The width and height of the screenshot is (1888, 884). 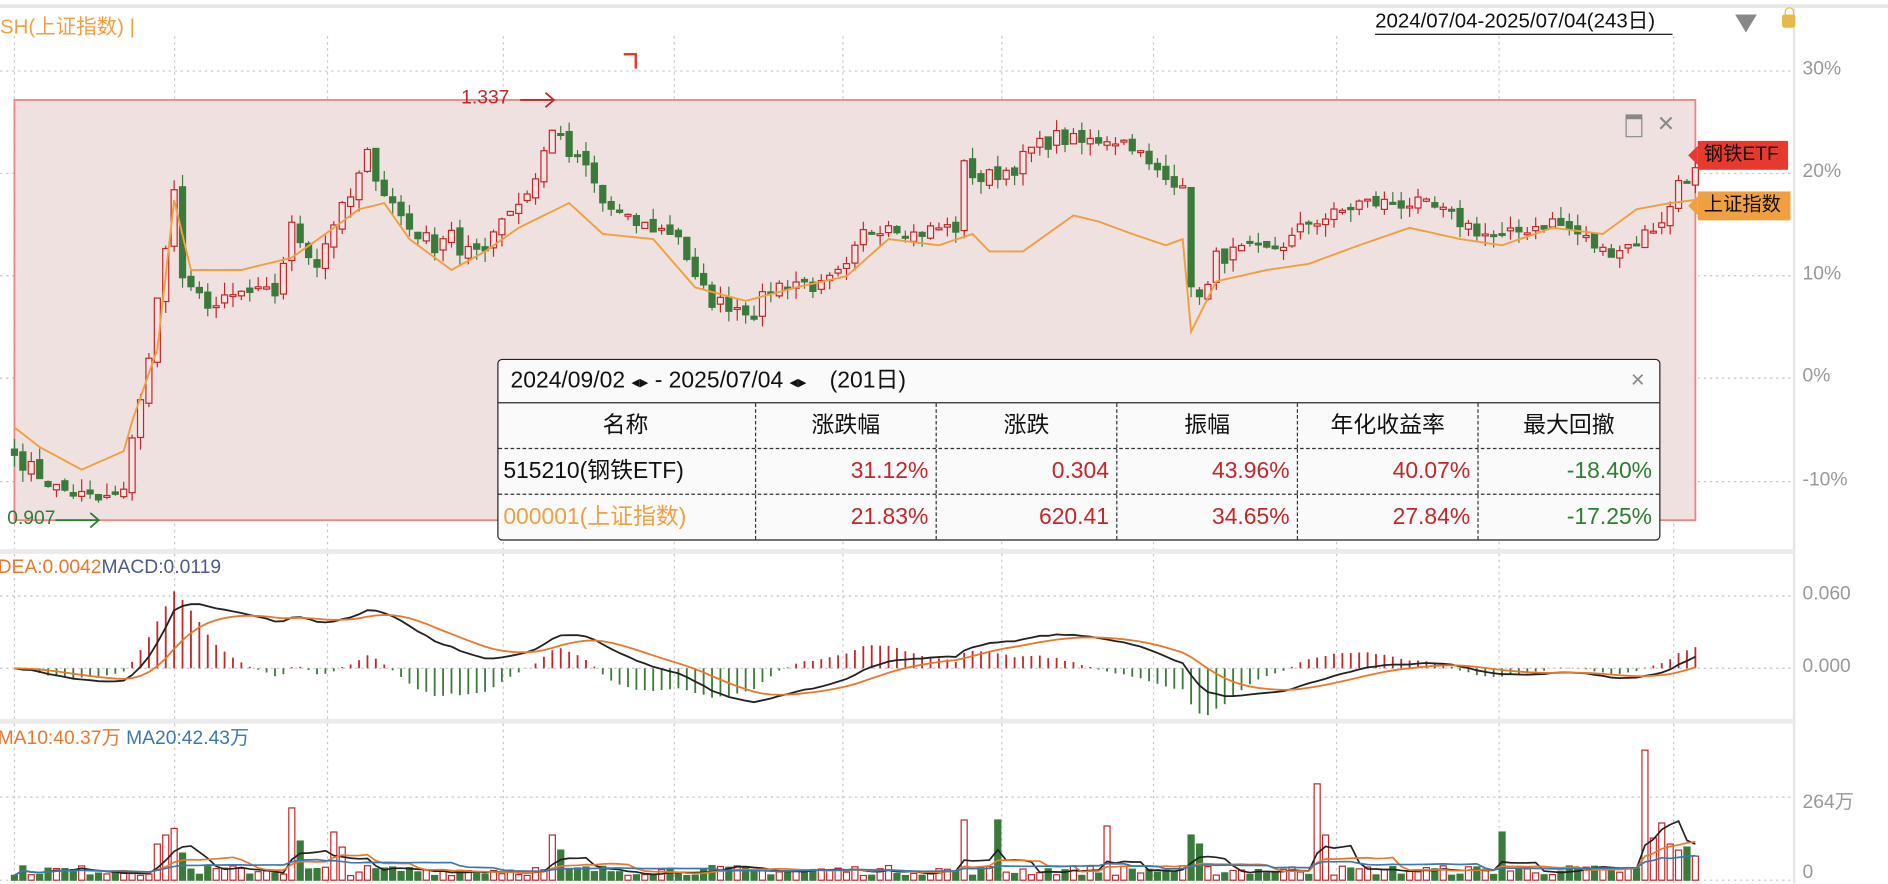 What do you see at coordinates (67, 27) in the screenshot?
I see `index-title: SH(上证指数) |` at bounding box center [67, 27].